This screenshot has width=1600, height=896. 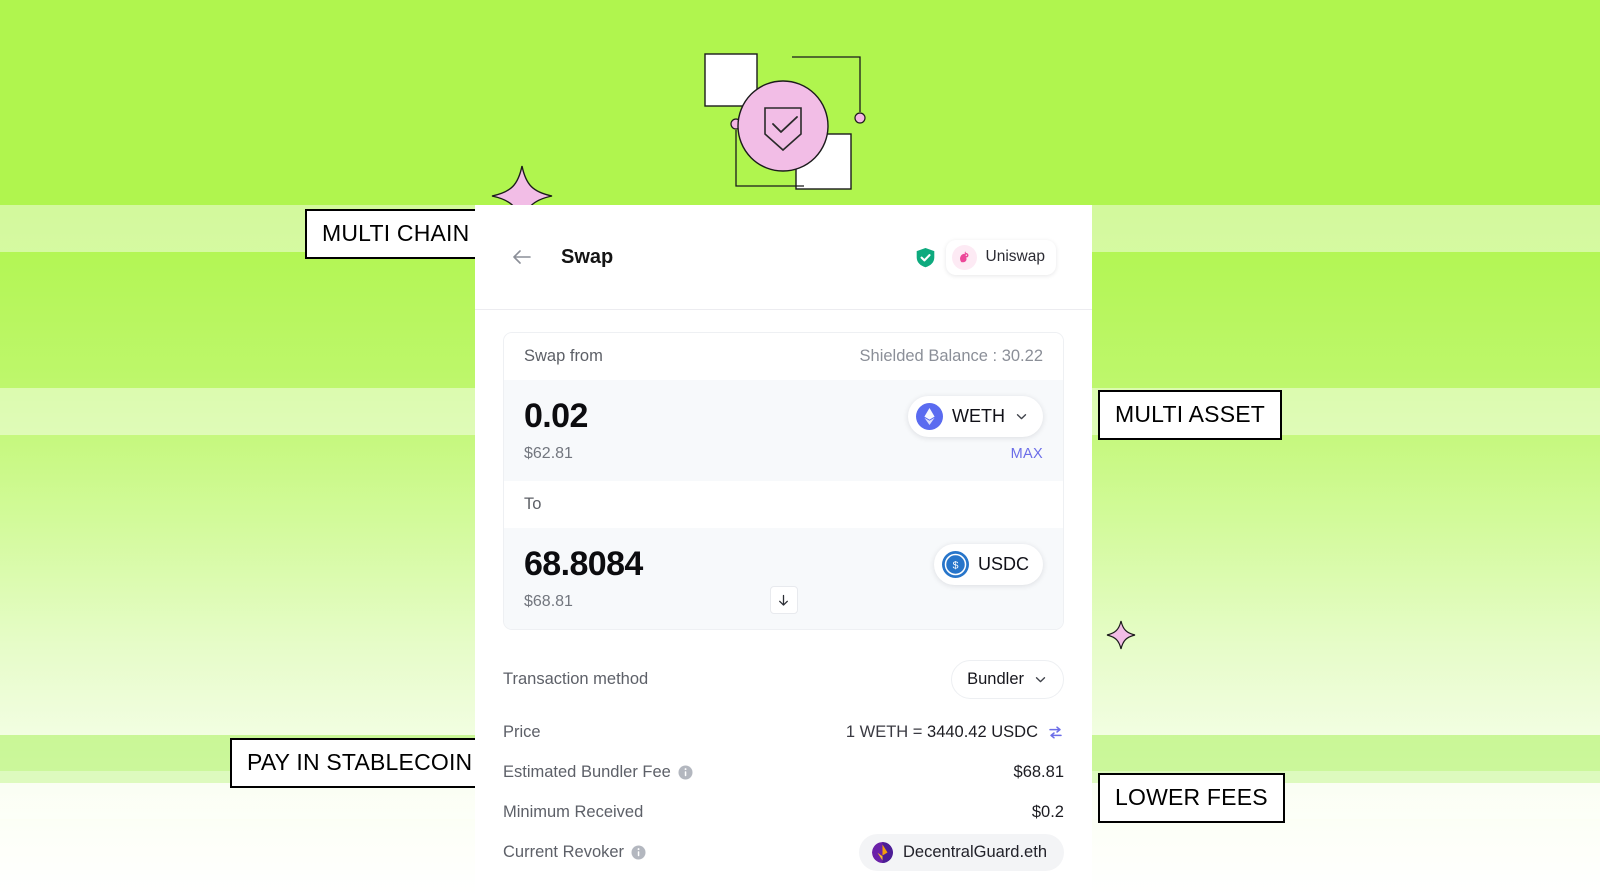 I want to click on swap-to-label: To, so click(x=533, y=504).